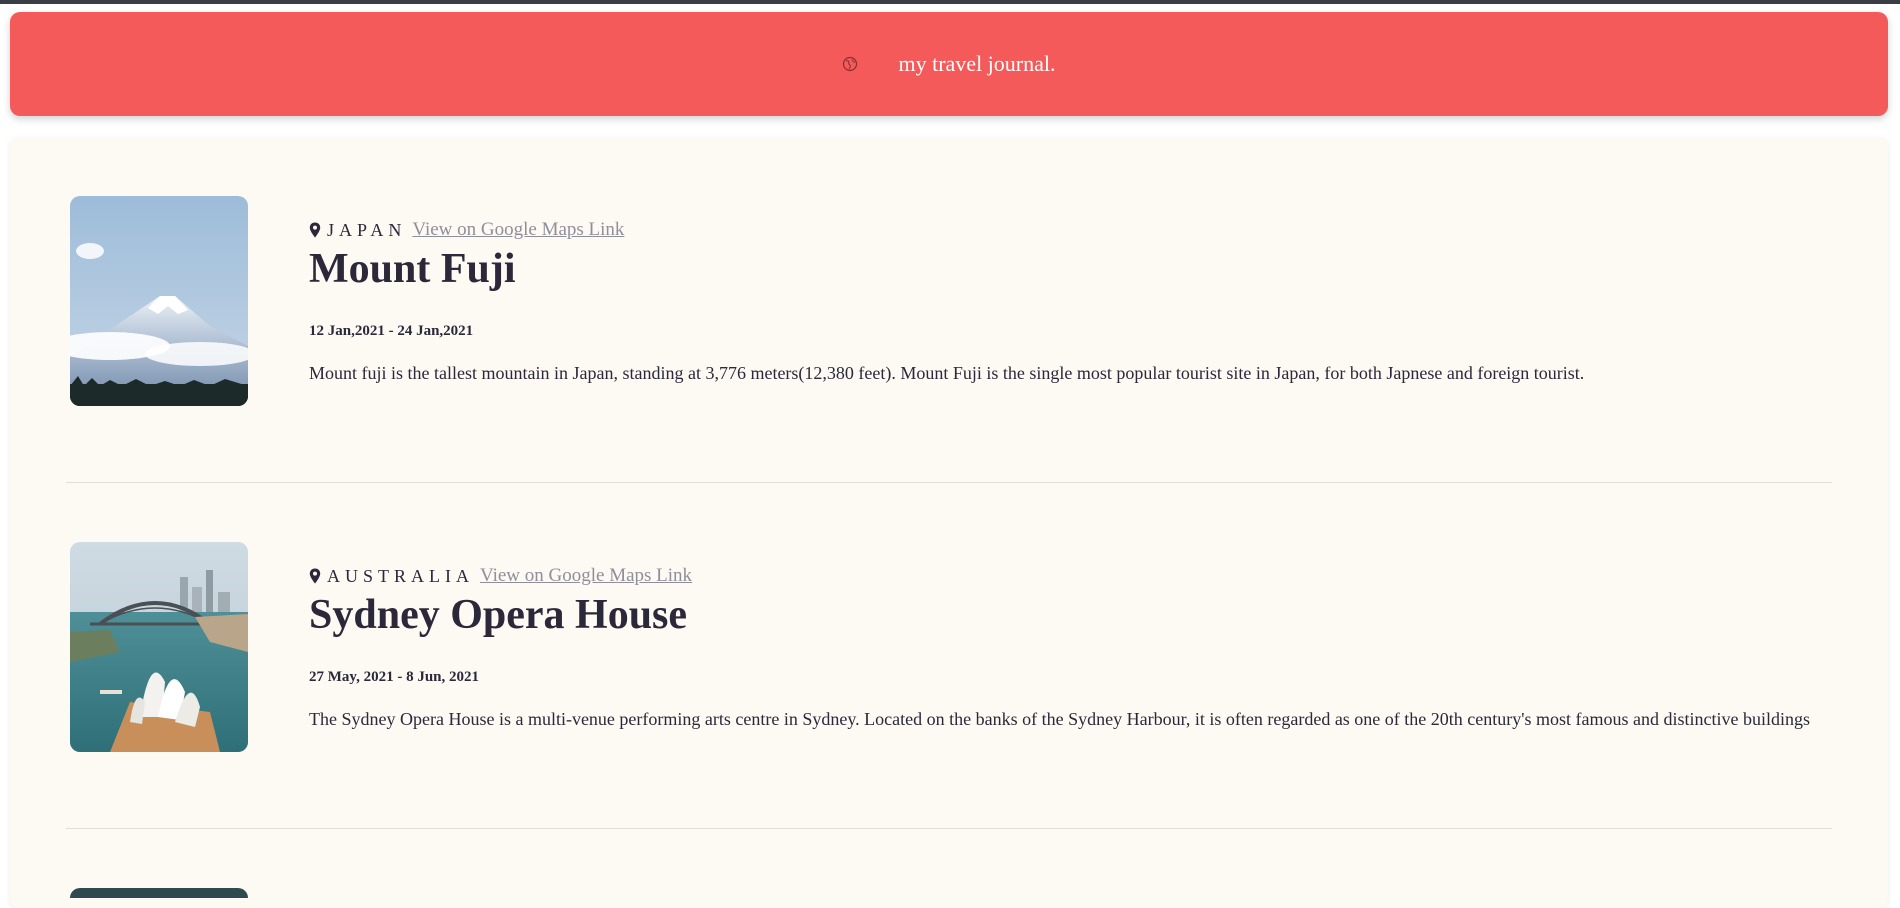 The width and height of the screenshot is (1900, 908). Describe the element at coordinates (394, 677) in the screenshot. I see `trip-dates: 27 May, 2021 - 8 Jun, 2021` at that location.